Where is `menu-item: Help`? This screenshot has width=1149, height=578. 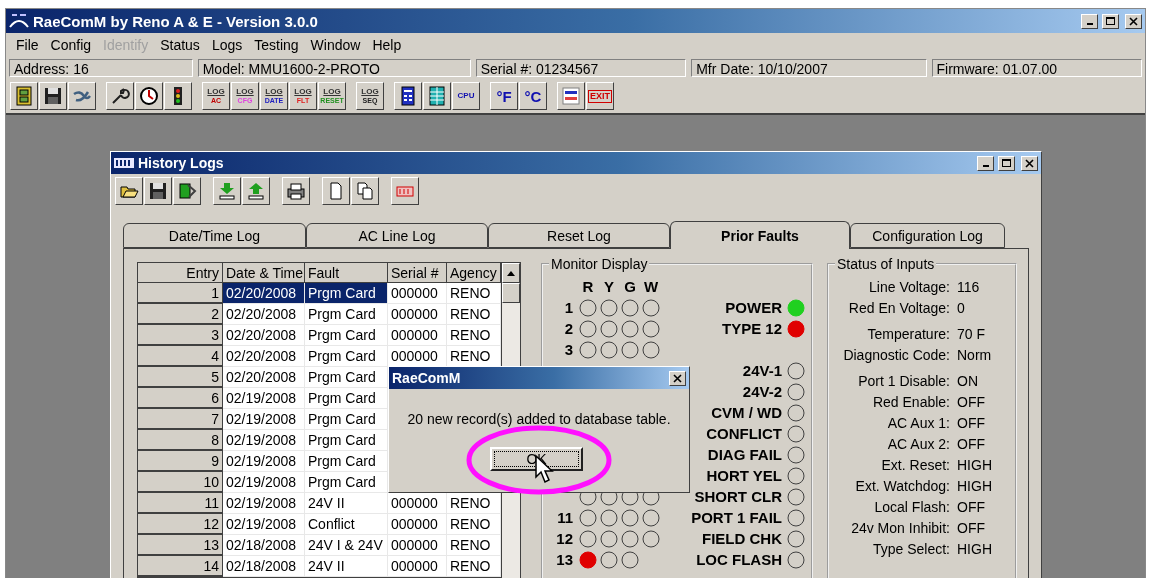
menu-item: Help is located at coordinates (387, 45).